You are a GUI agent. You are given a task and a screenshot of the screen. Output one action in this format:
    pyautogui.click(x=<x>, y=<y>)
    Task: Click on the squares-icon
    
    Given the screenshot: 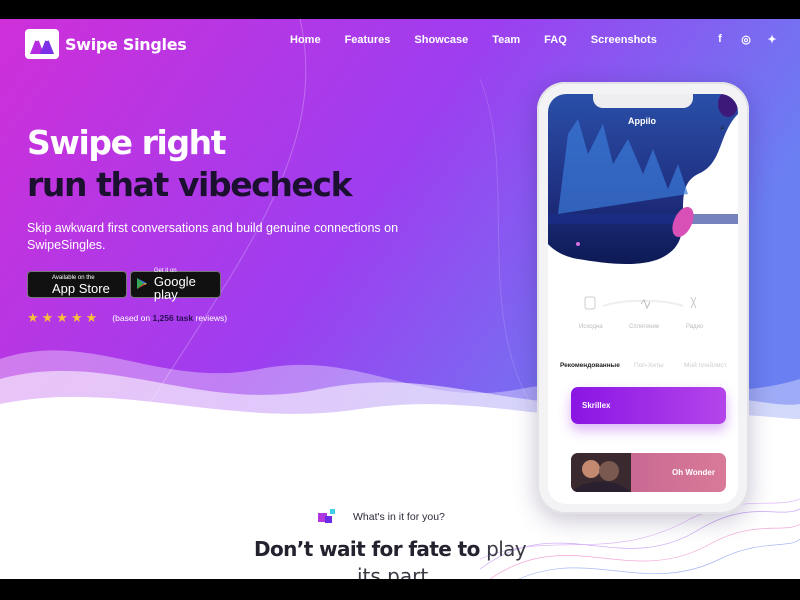 What is the action you would take?
    pyautogui.click(x=326, y=516)
    